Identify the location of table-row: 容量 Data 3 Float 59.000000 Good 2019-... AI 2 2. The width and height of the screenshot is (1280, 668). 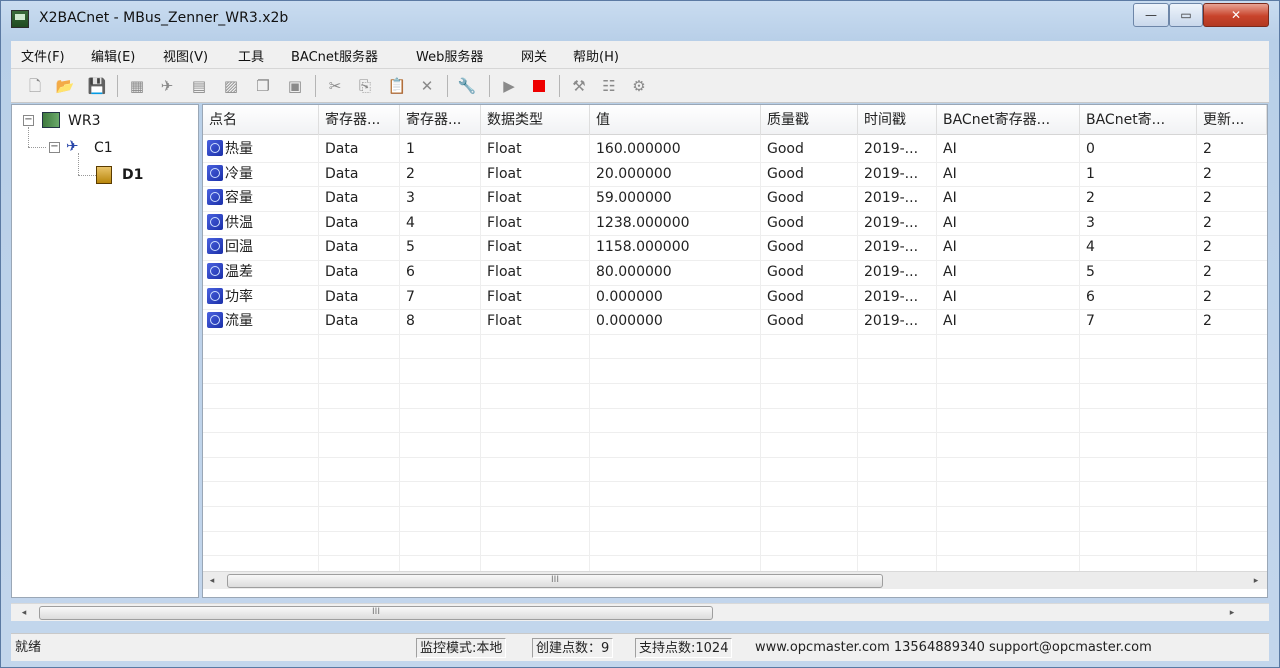
(735, 198).